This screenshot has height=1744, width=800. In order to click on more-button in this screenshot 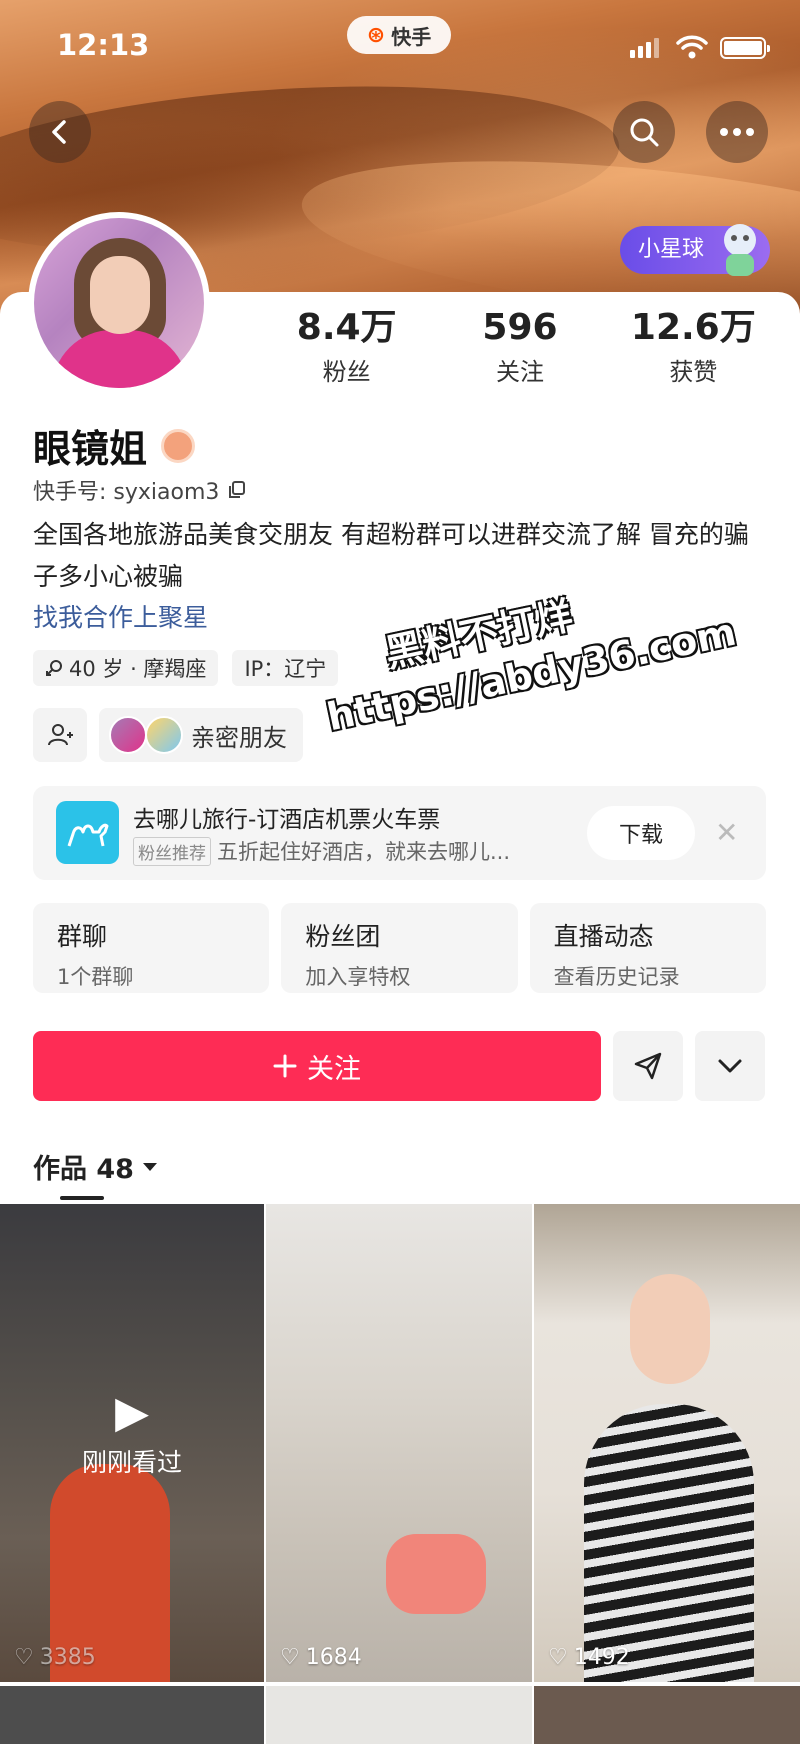, I will do `click(737, 132)`.